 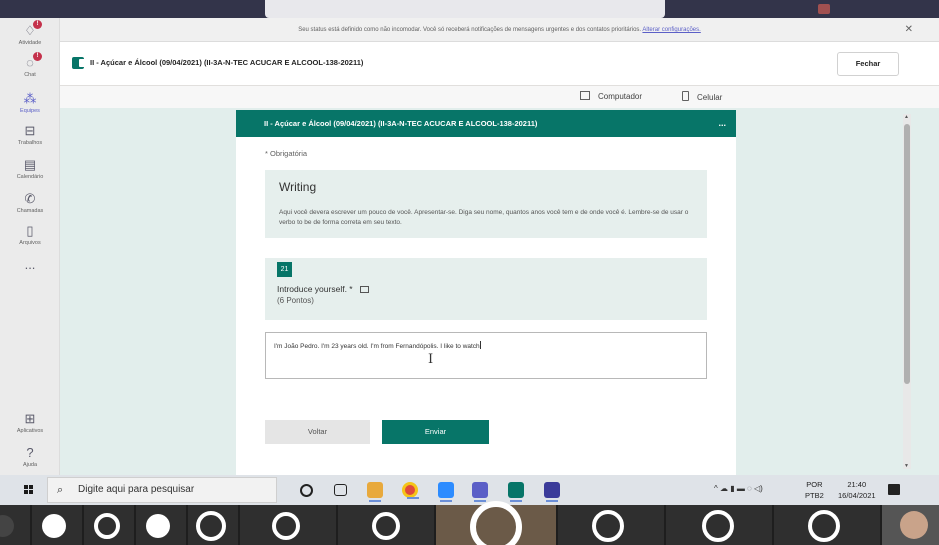 I want to click on taskbar-search: ⌕ Digite aqui para pesquisar, so click(x=162, y=490).